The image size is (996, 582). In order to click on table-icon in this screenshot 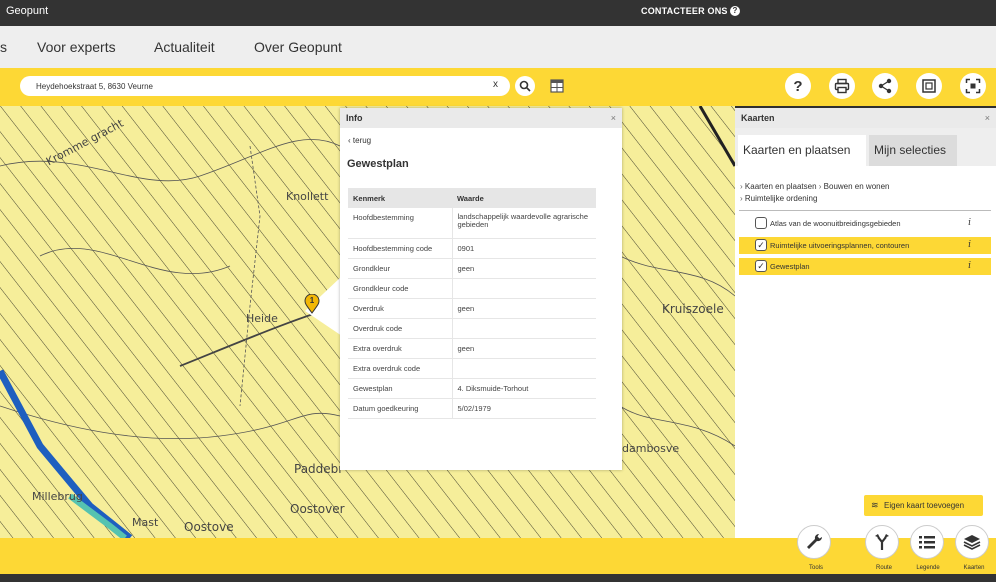, I will do `click(557, 86)`.